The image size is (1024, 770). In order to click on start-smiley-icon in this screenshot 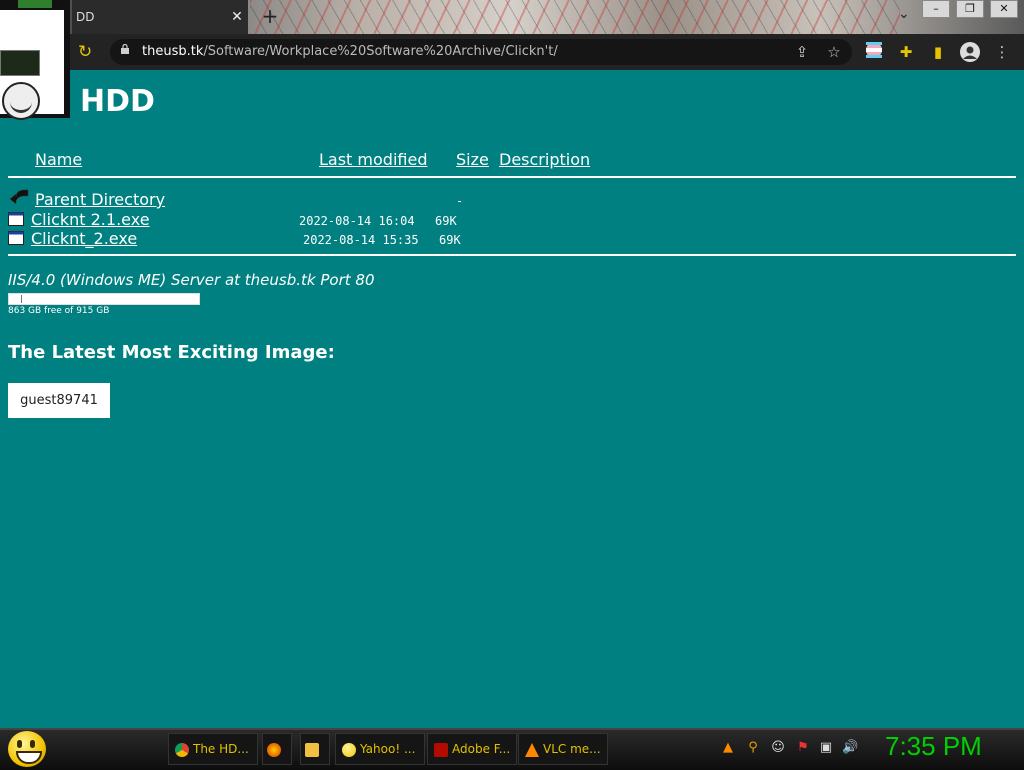, I will do `click(27, 749)`.